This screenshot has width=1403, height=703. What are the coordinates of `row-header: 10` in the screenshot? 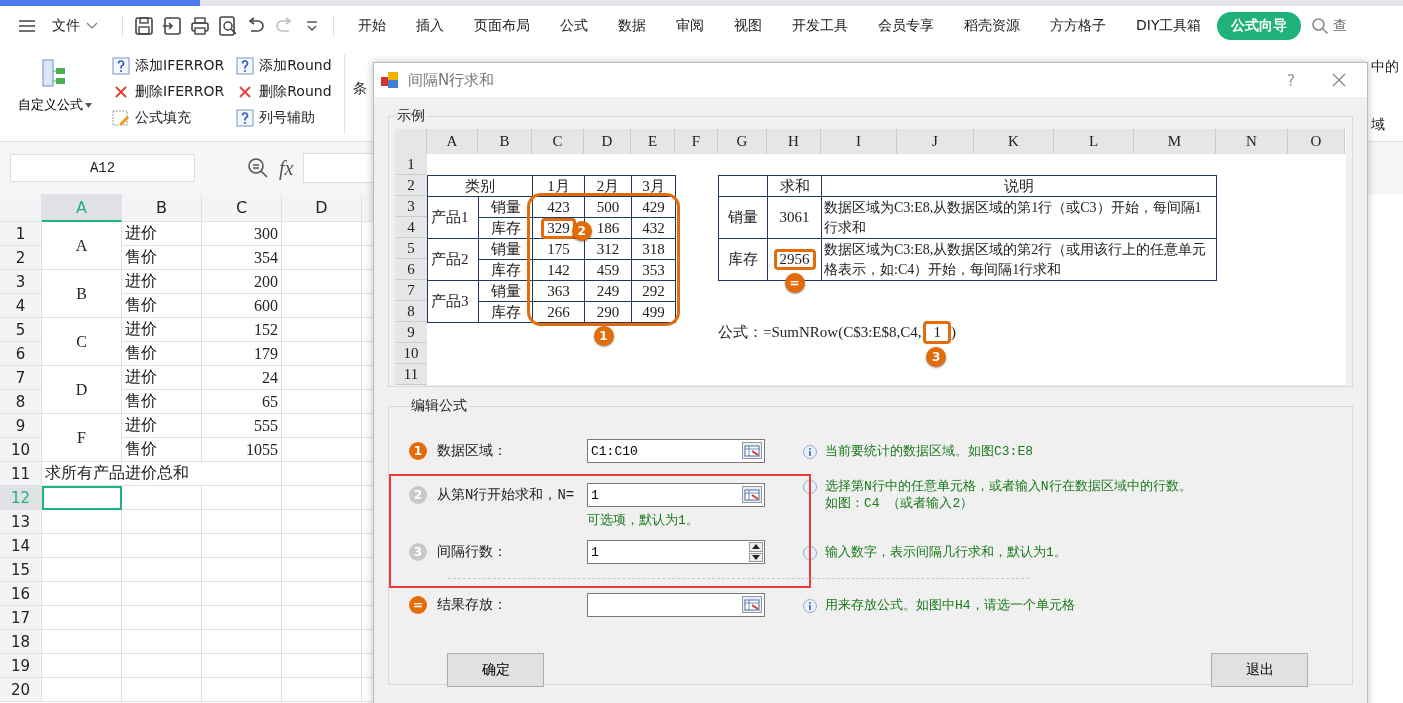 It's located at (21, 450).